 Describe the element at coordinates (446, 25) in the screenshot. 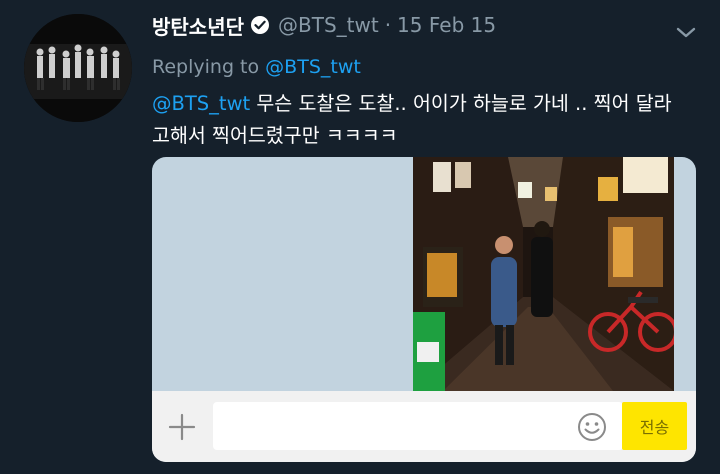

I see `tweet-date: 15 Feb 15` at that location.